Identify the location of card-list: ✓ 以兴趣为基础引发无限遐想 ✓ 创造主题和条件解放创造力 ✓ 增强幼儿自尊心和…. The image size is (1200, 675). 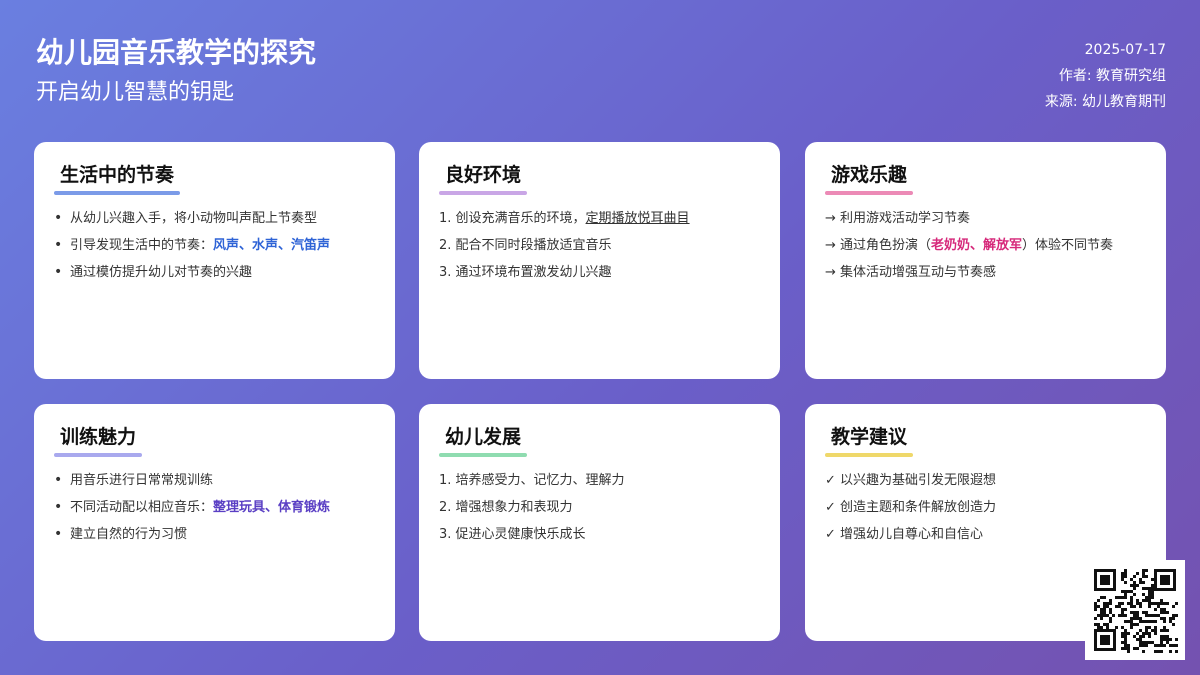
(985, 507).